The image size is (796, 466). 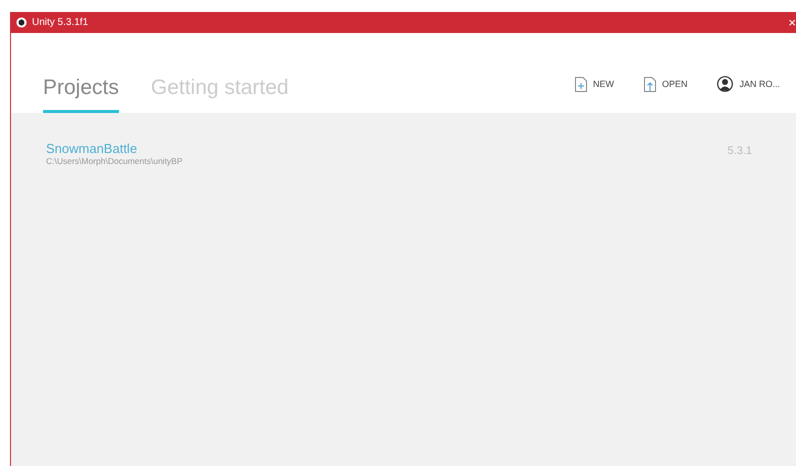 What do you see at coordinates (650, 84) in the screenshot?
I see `open-file-icon` at bounding box center [650, 84].